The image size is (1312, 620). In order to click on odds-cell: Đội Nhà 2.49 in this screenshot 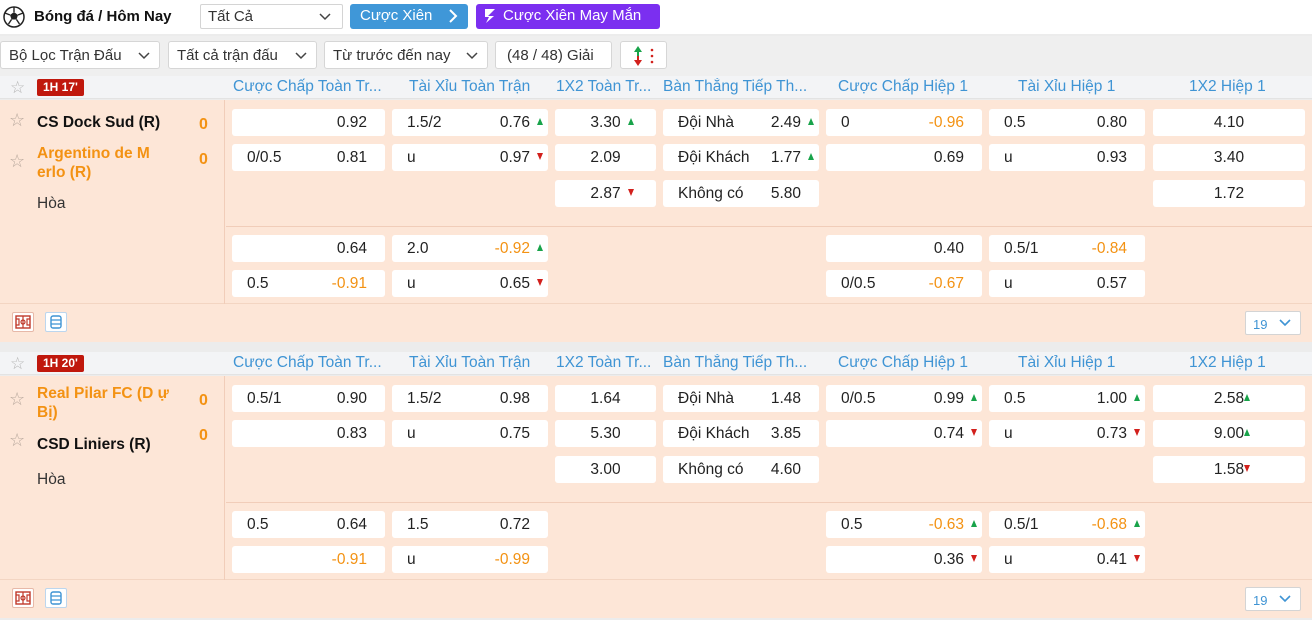, I will do `click(741, 122)`.